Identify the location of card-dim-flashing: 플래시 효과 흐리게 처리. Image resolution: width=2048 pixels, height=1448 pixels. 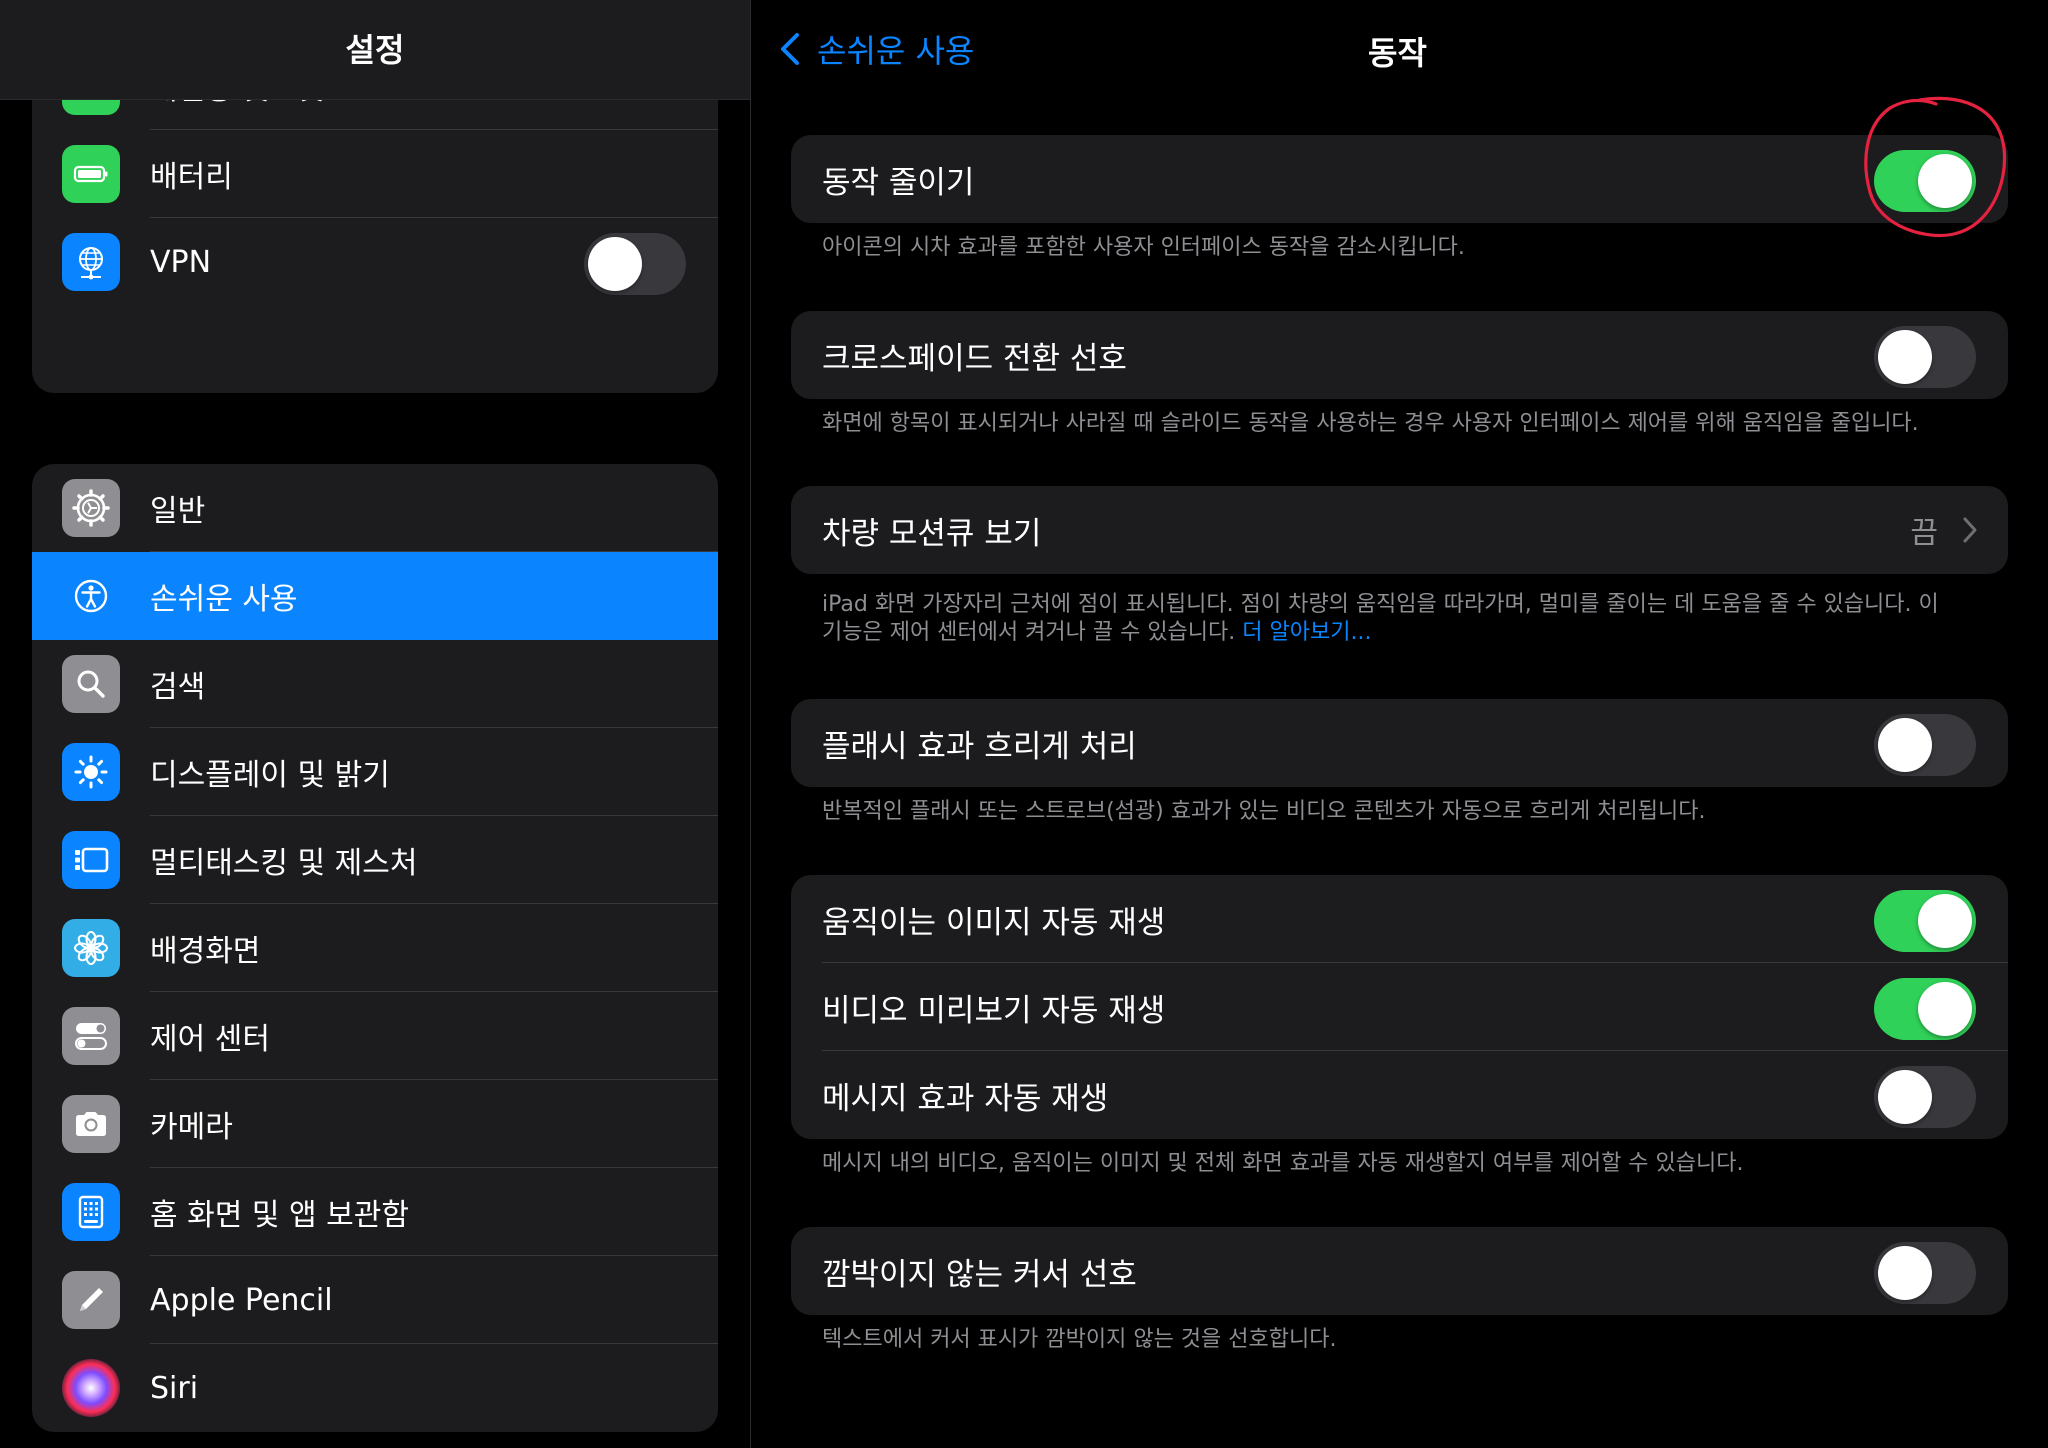
(1399, 743).